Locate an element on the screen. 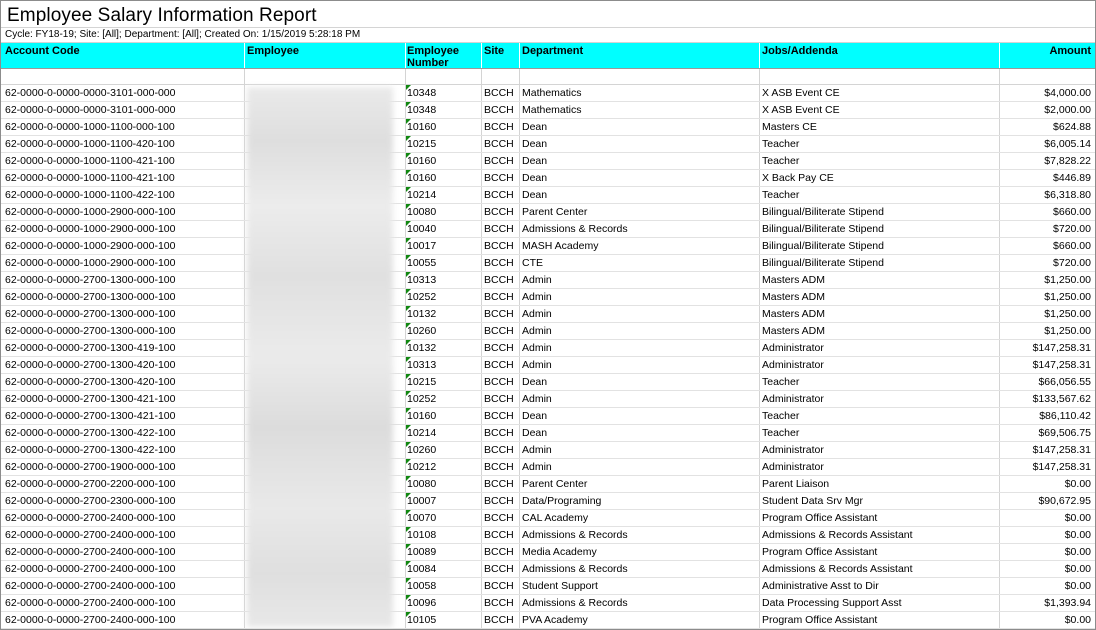  employee-number-cell: 10214 is located at coordinates (421, 433).